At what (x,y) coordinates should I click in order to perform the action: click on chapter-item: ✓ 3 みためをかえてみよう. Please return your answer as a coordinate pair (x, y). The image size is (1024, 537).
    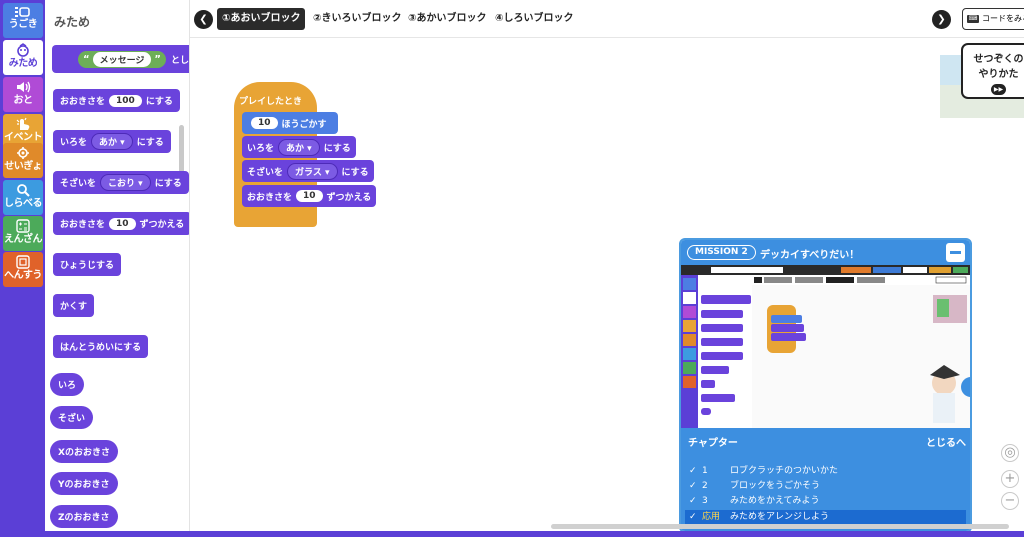
    Looking at the image, I should click on (825, 501).